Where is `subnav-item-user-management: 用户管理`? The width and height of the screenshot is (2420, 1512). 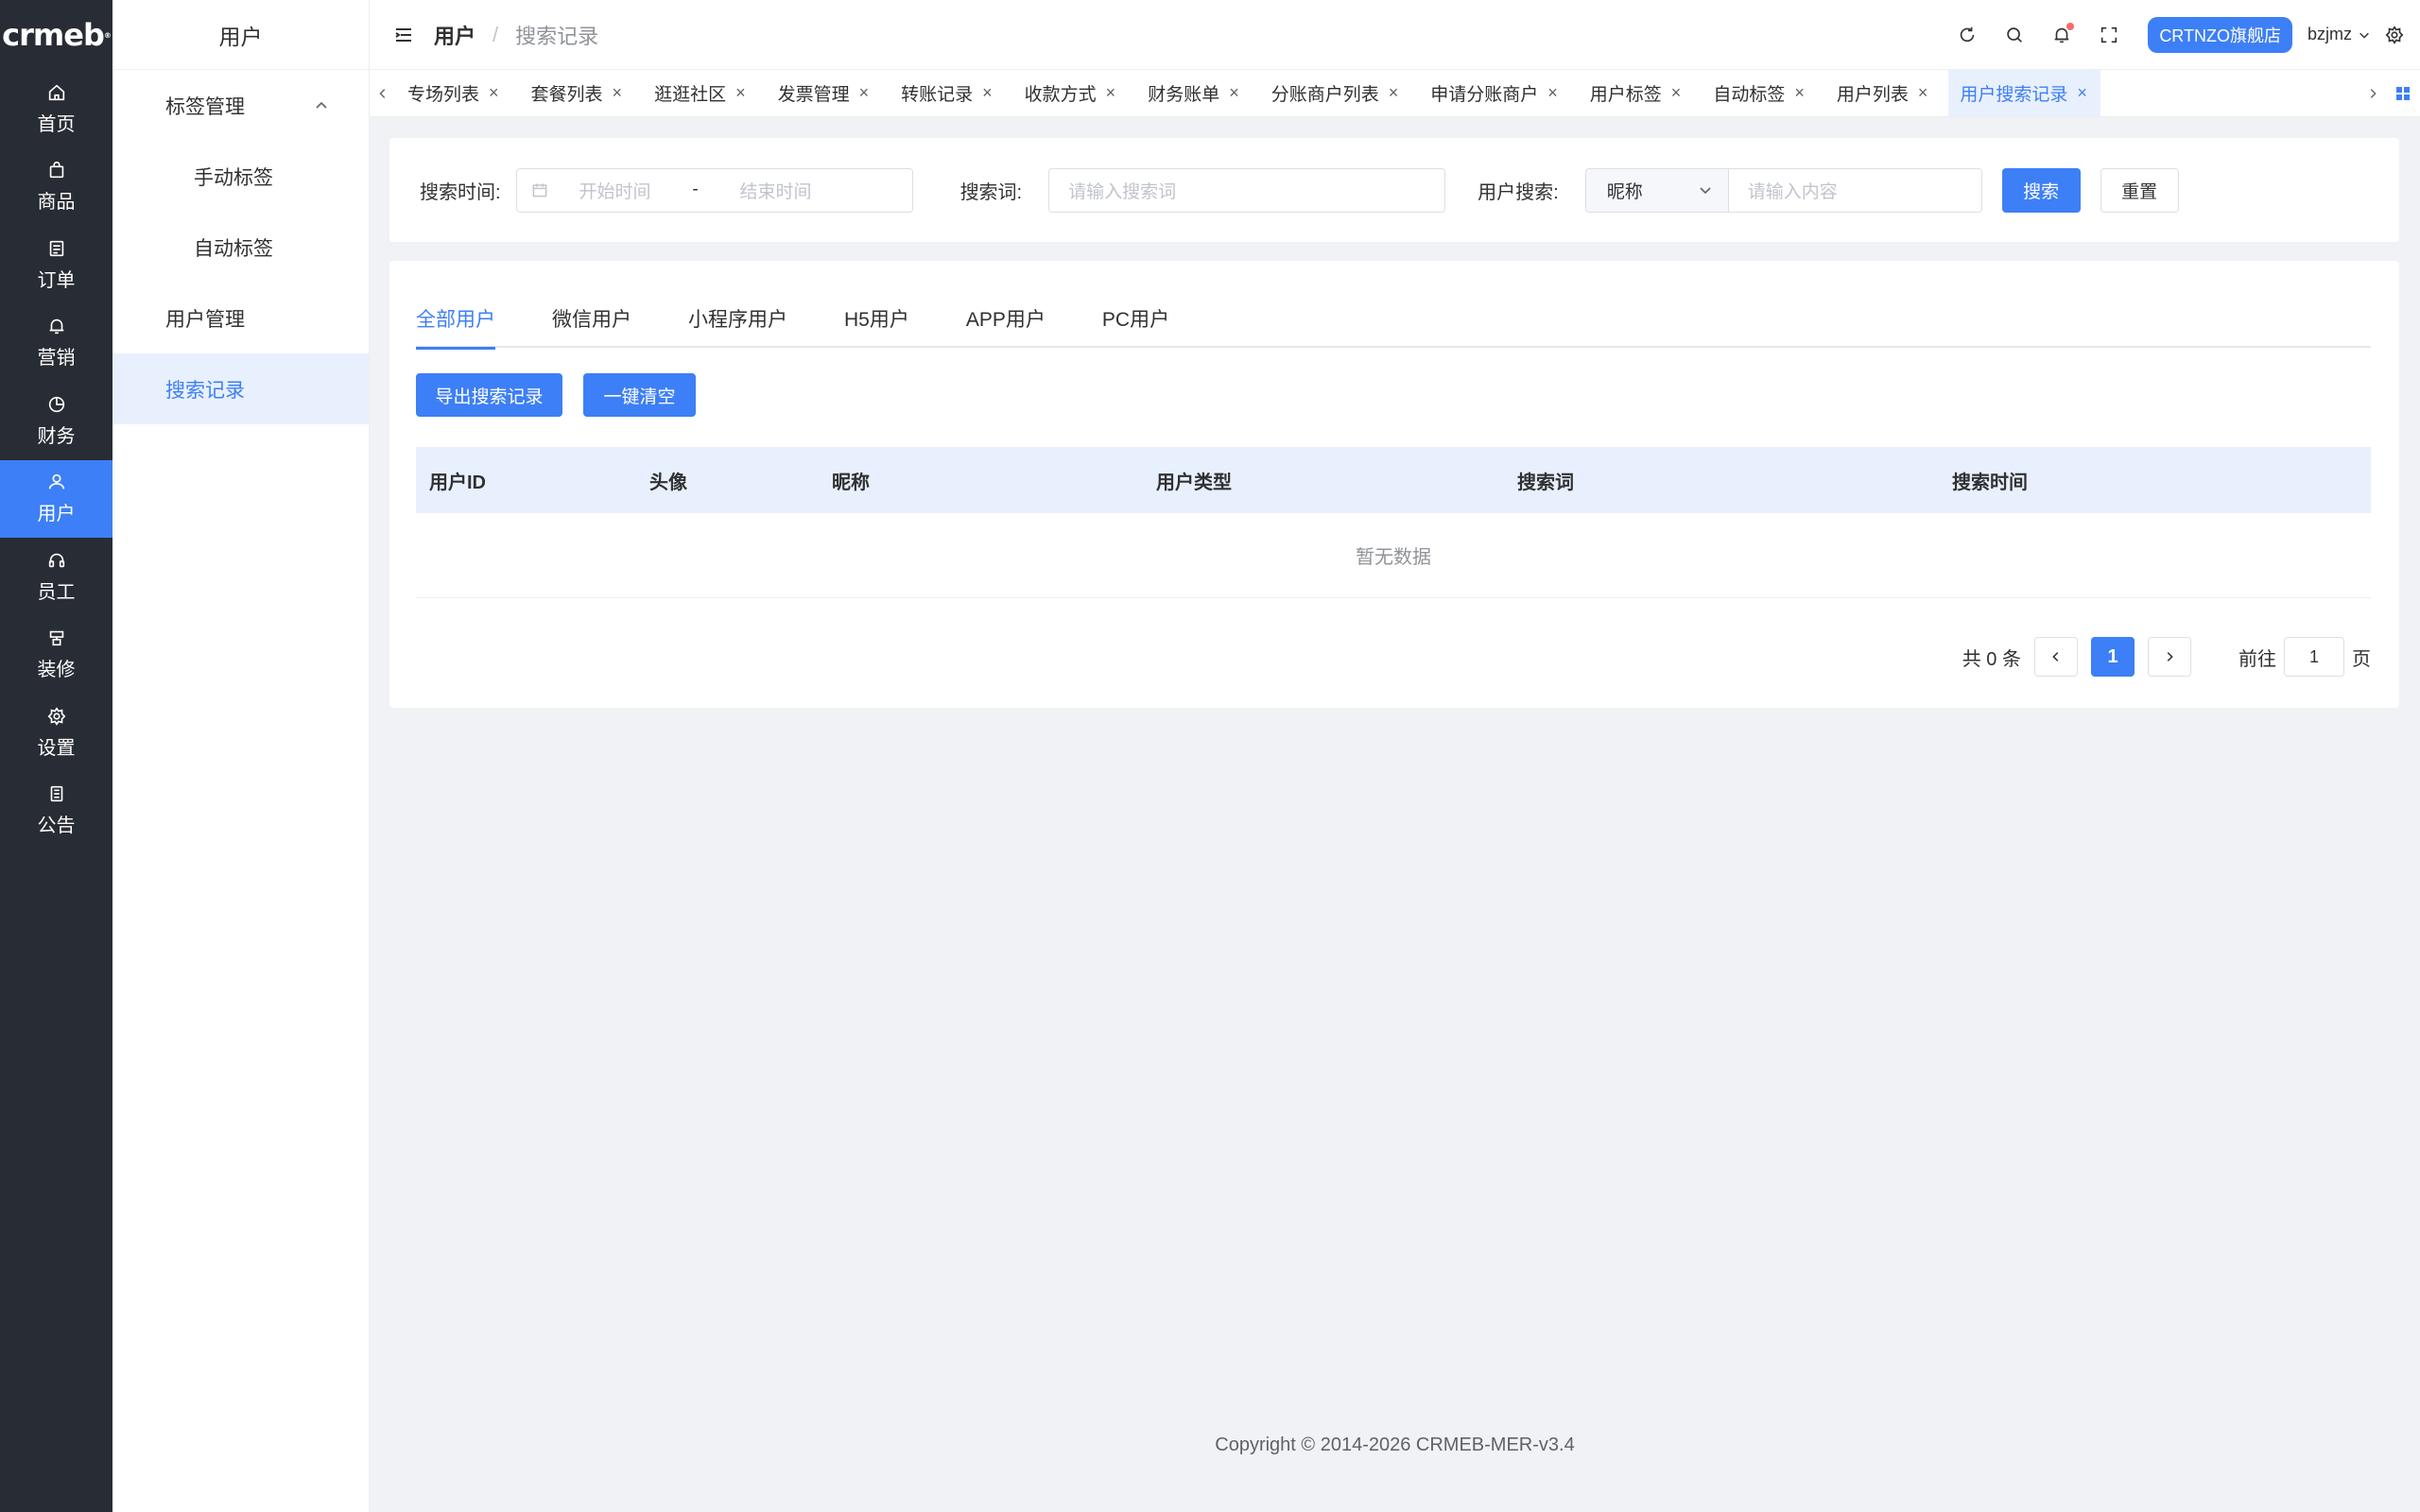 subnav-item-user-management: 用户管理 is located at coordinates (241, 318).